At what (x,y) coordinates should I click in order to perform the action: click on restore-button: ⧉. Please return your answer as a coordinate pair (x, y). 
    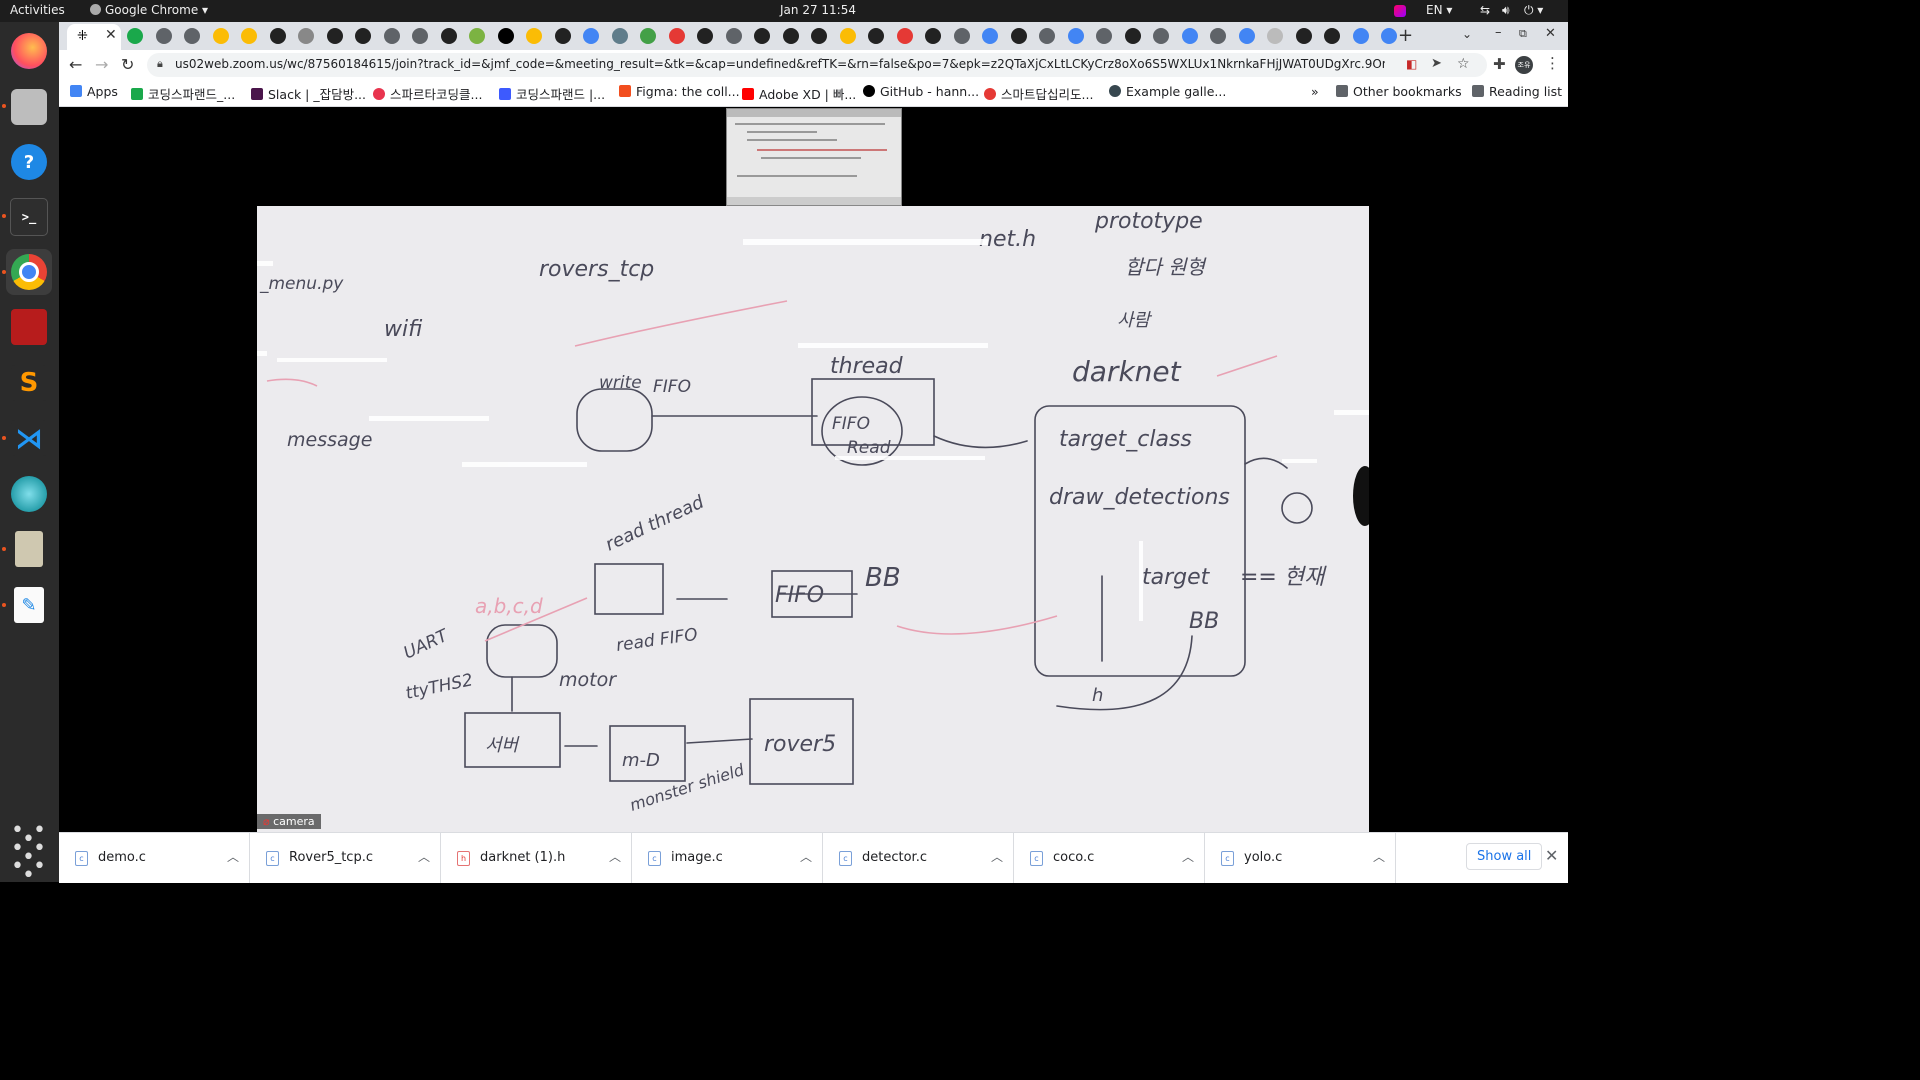
    Looking at the image, I should click on (1523, 34).